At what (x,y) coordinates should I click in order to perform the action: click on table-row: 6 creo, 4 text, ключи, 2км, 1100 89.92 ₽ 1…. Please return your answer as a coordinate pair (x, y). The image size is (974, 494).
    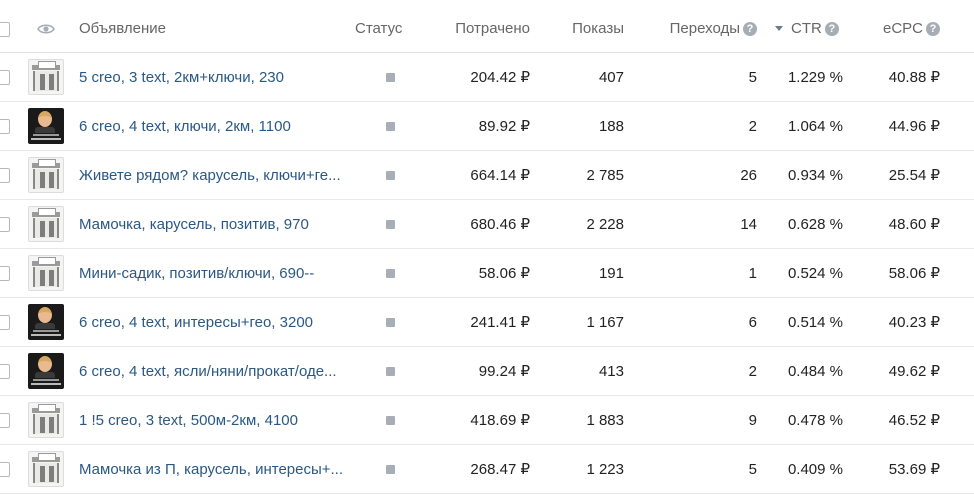
    Looking at the image, I should click on (487, 126).